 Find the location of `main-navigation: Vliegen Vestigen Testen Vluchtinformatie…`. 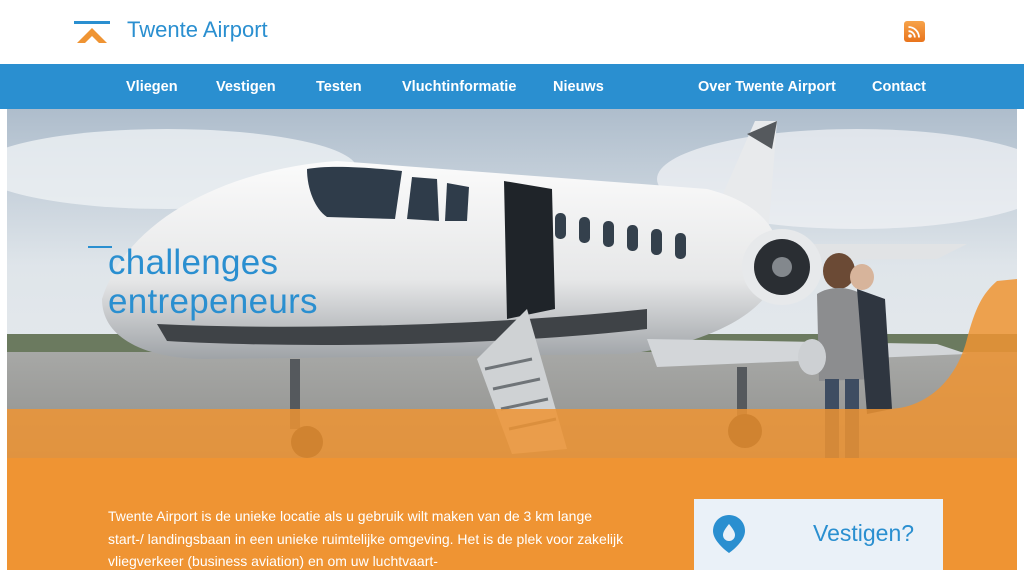

main-navigation: Vliegen Vestigen Testen Vluchtinformatie… is located at coordinates (512, 86).